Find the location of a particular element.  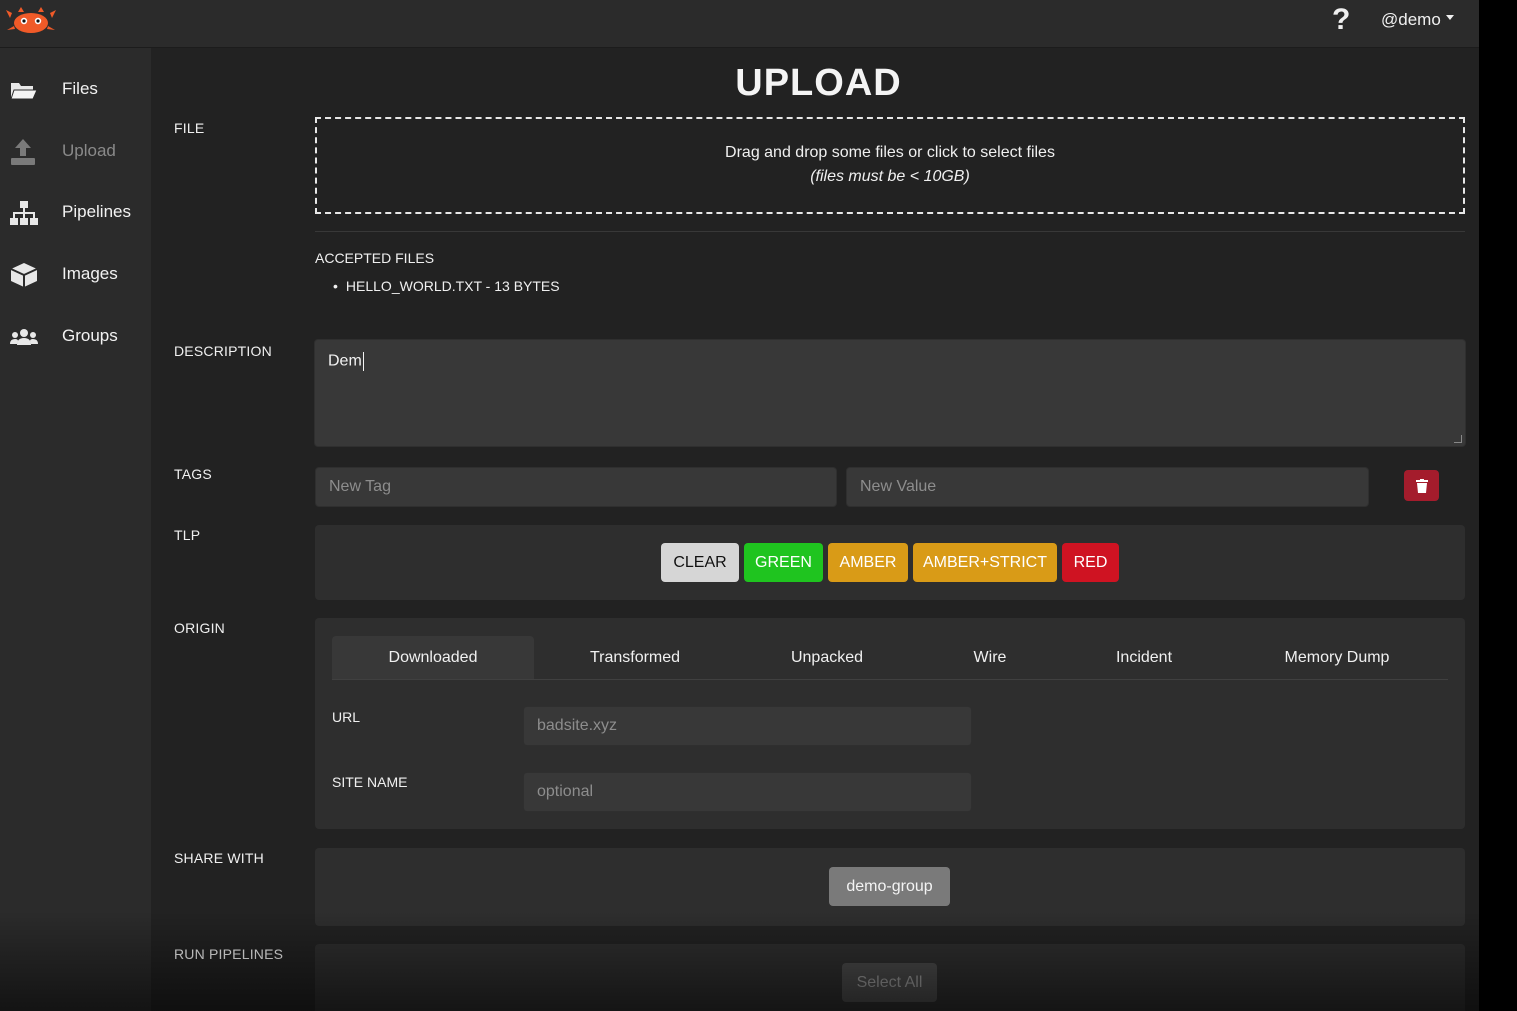

window-edge is located at coordinates (1498, 505).